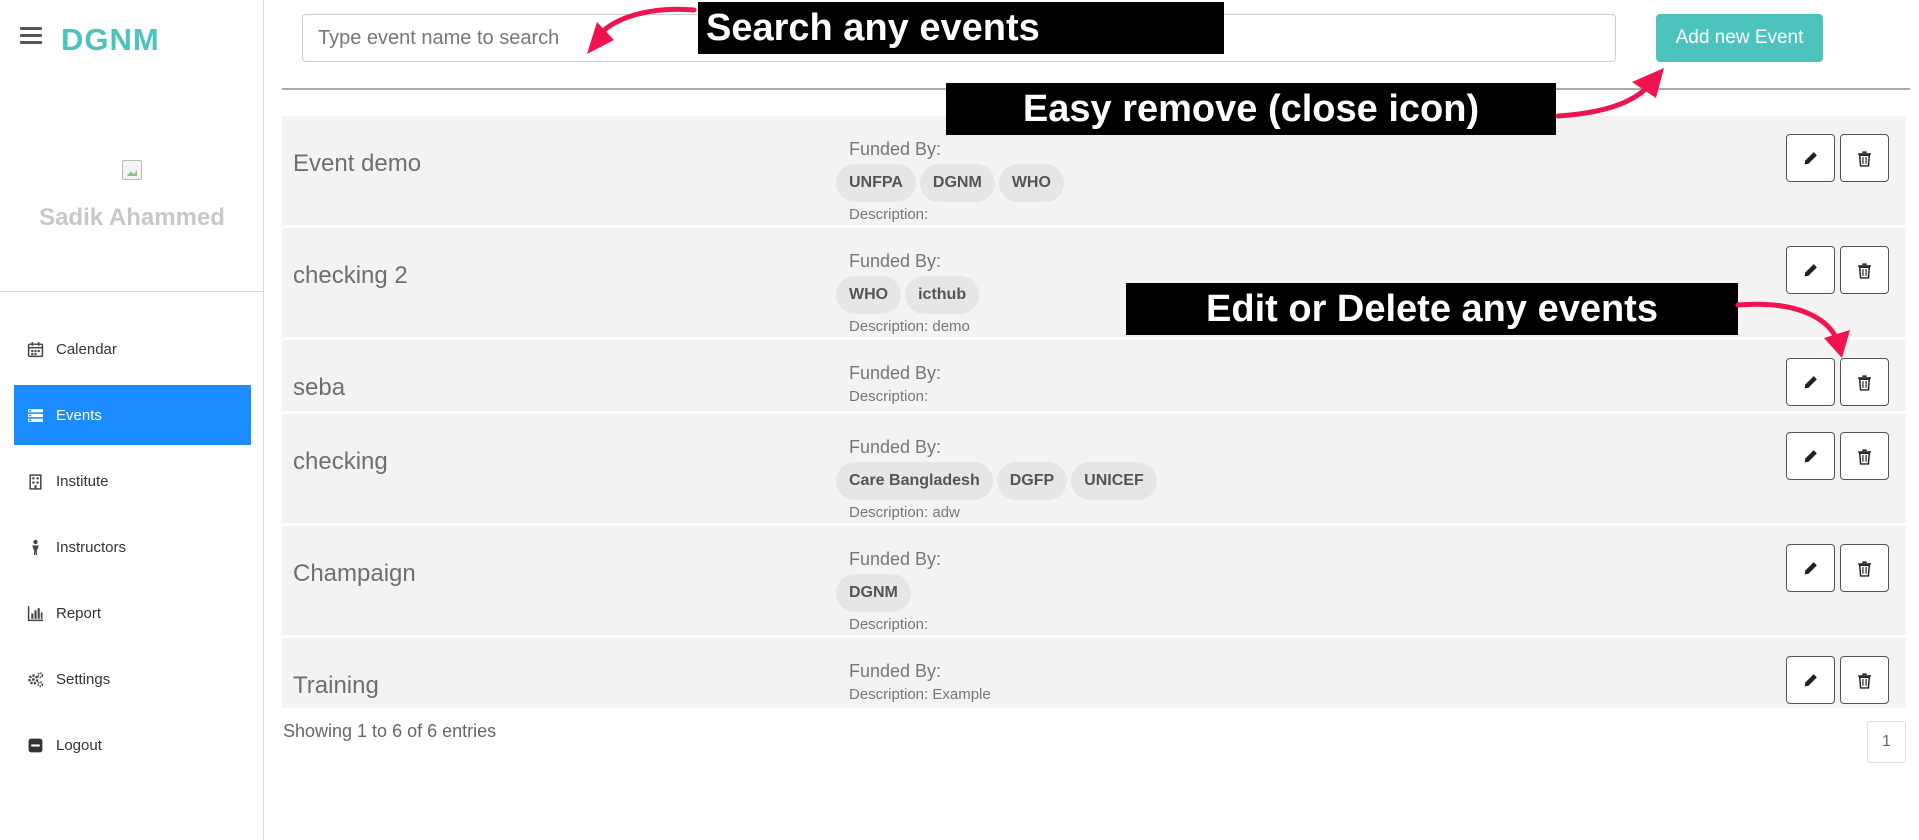 The height and width of the screenshot is (840, 1919). I want to click on event-title: Champaign, so click(354, 573).